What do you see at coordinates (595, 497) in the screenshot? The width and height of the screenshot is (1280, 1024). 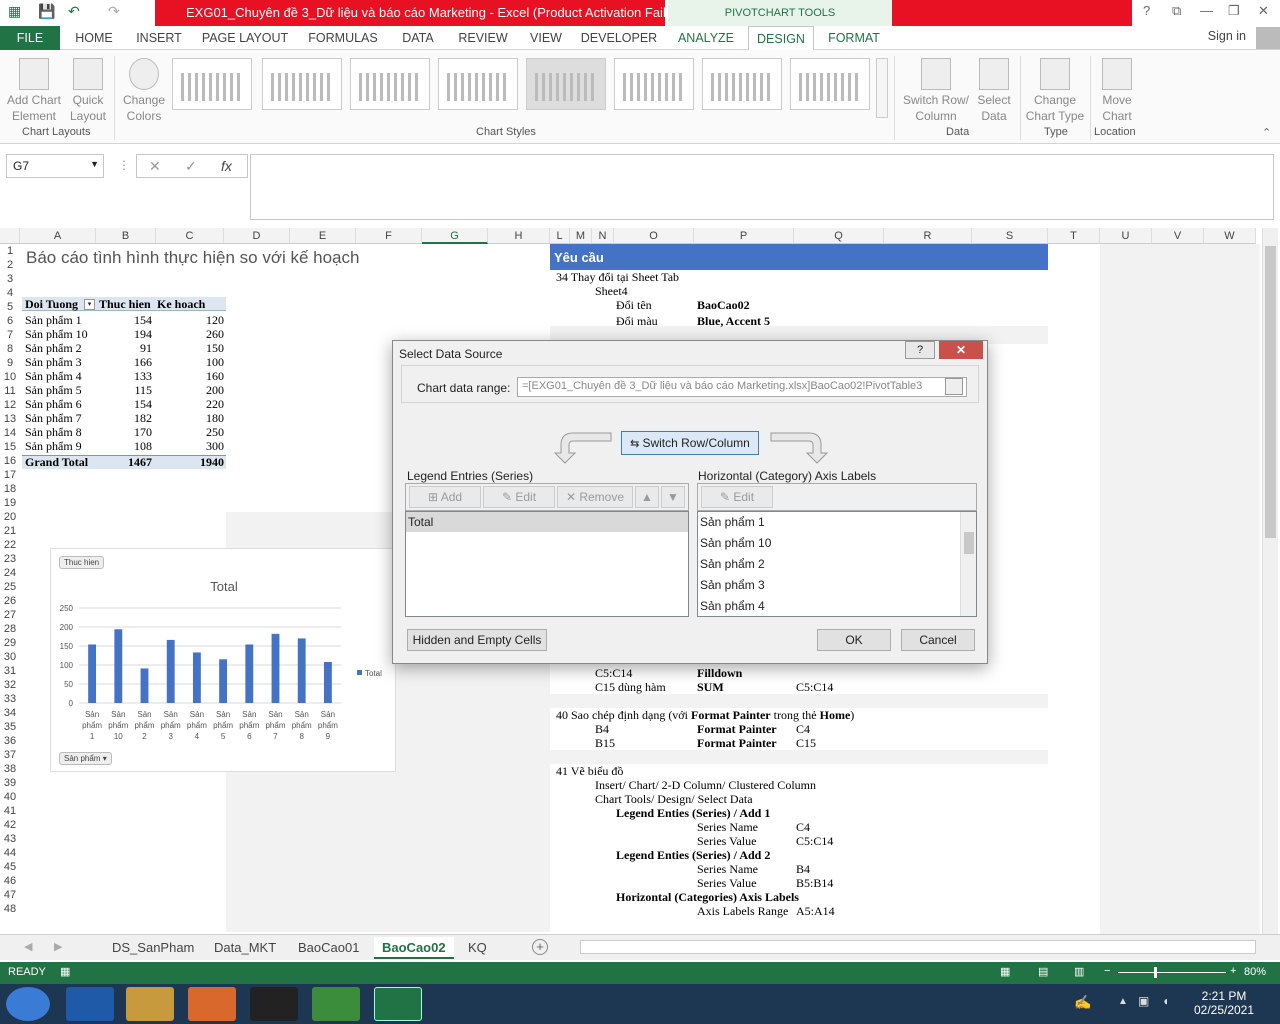 I see `remove-series-button: ✕ Remove` at bounding box center [595, 497].